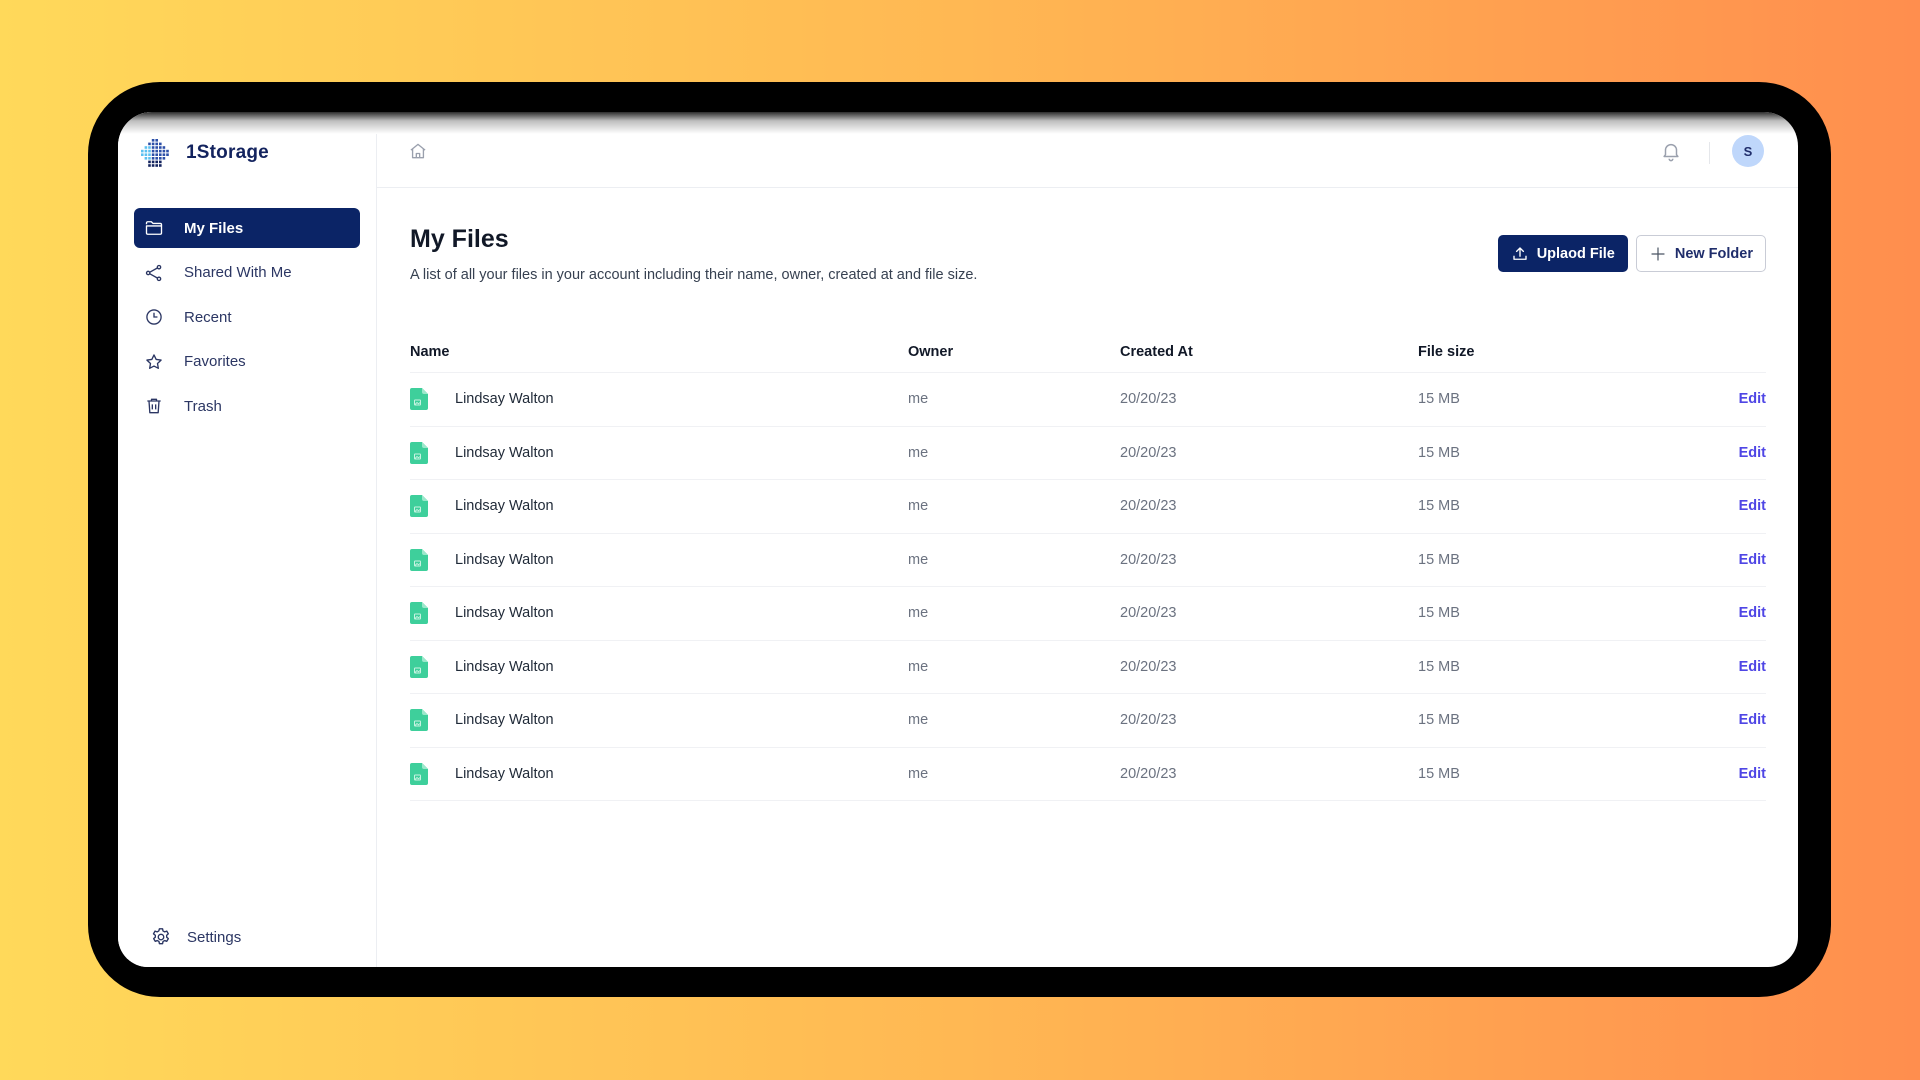 The height and width of the screenshot is (1080, 1920). Describe the element at coordinates (154, 273) in the screenshot. I see `share-icon` at that location.